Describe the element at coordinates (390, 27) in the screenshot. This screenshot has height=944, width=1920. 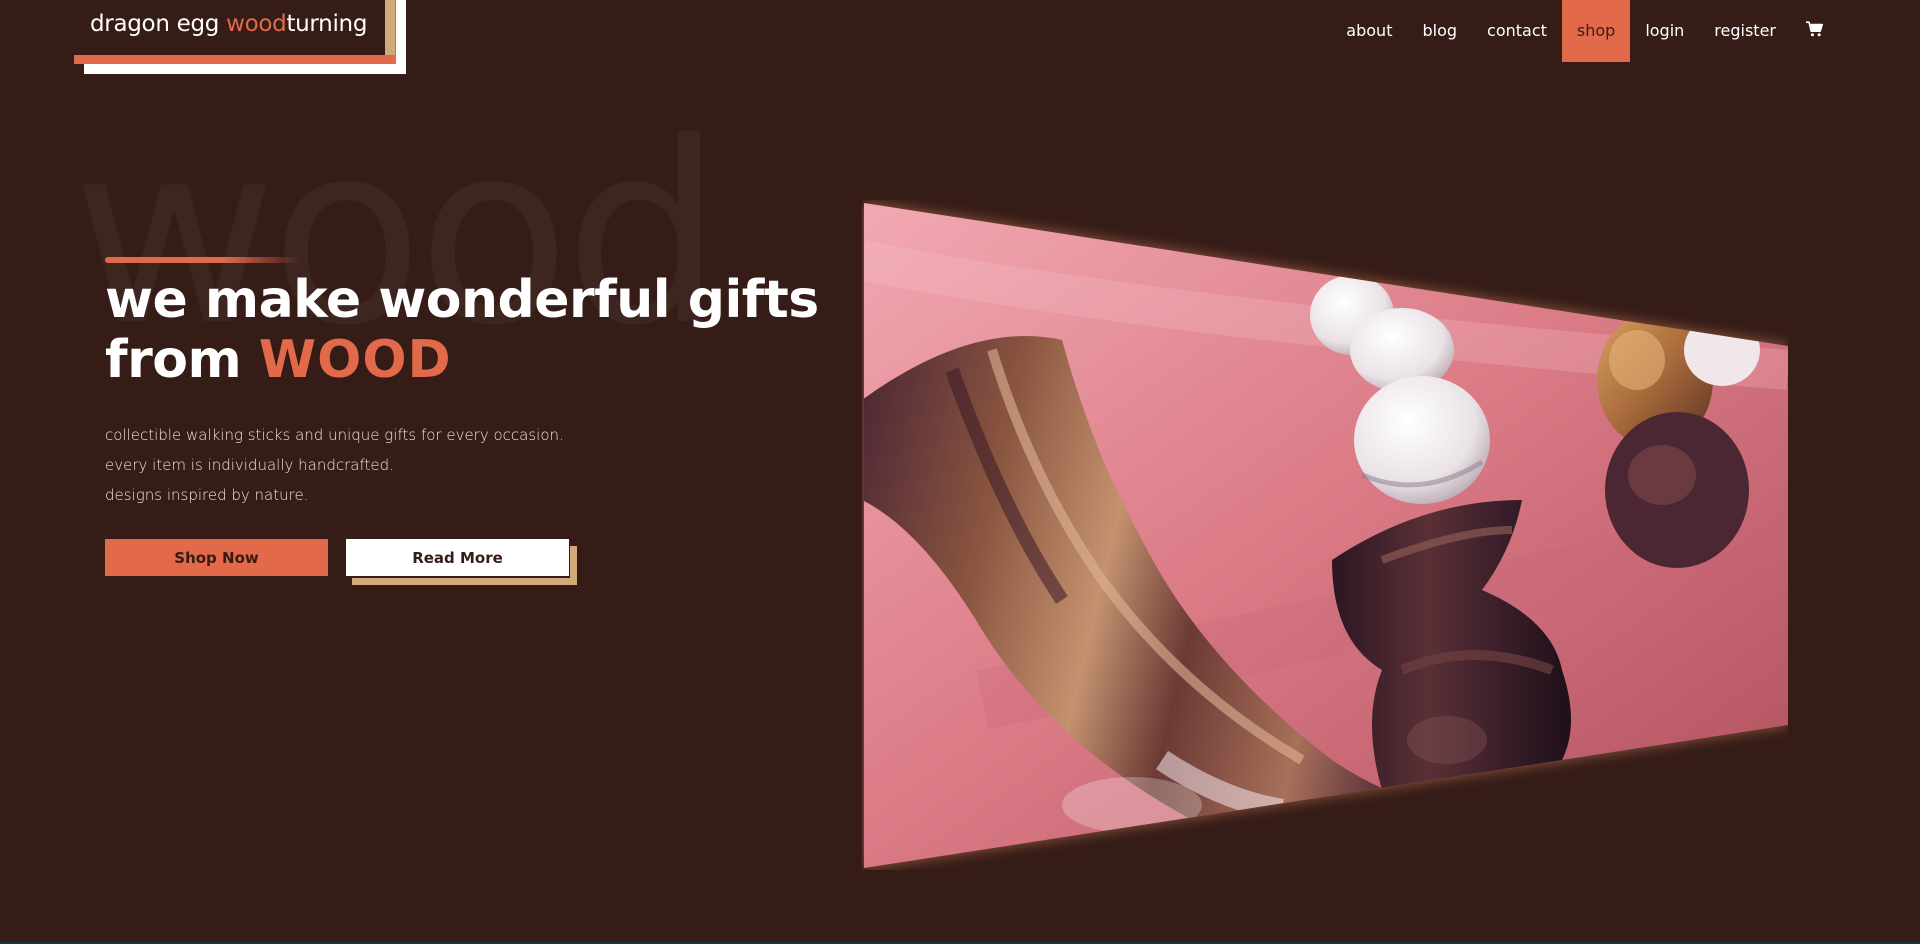
I see `logo-edge-tan` at that location.